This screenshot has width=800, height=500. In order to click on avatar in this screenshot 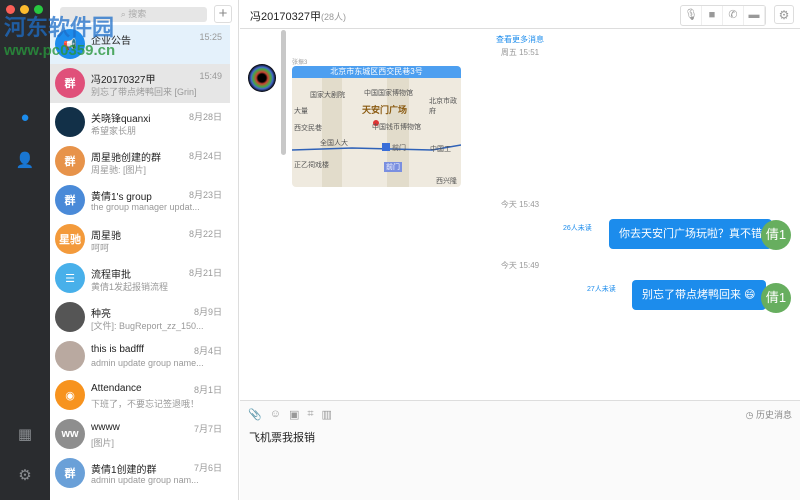, I will do `click(70, 317)`.